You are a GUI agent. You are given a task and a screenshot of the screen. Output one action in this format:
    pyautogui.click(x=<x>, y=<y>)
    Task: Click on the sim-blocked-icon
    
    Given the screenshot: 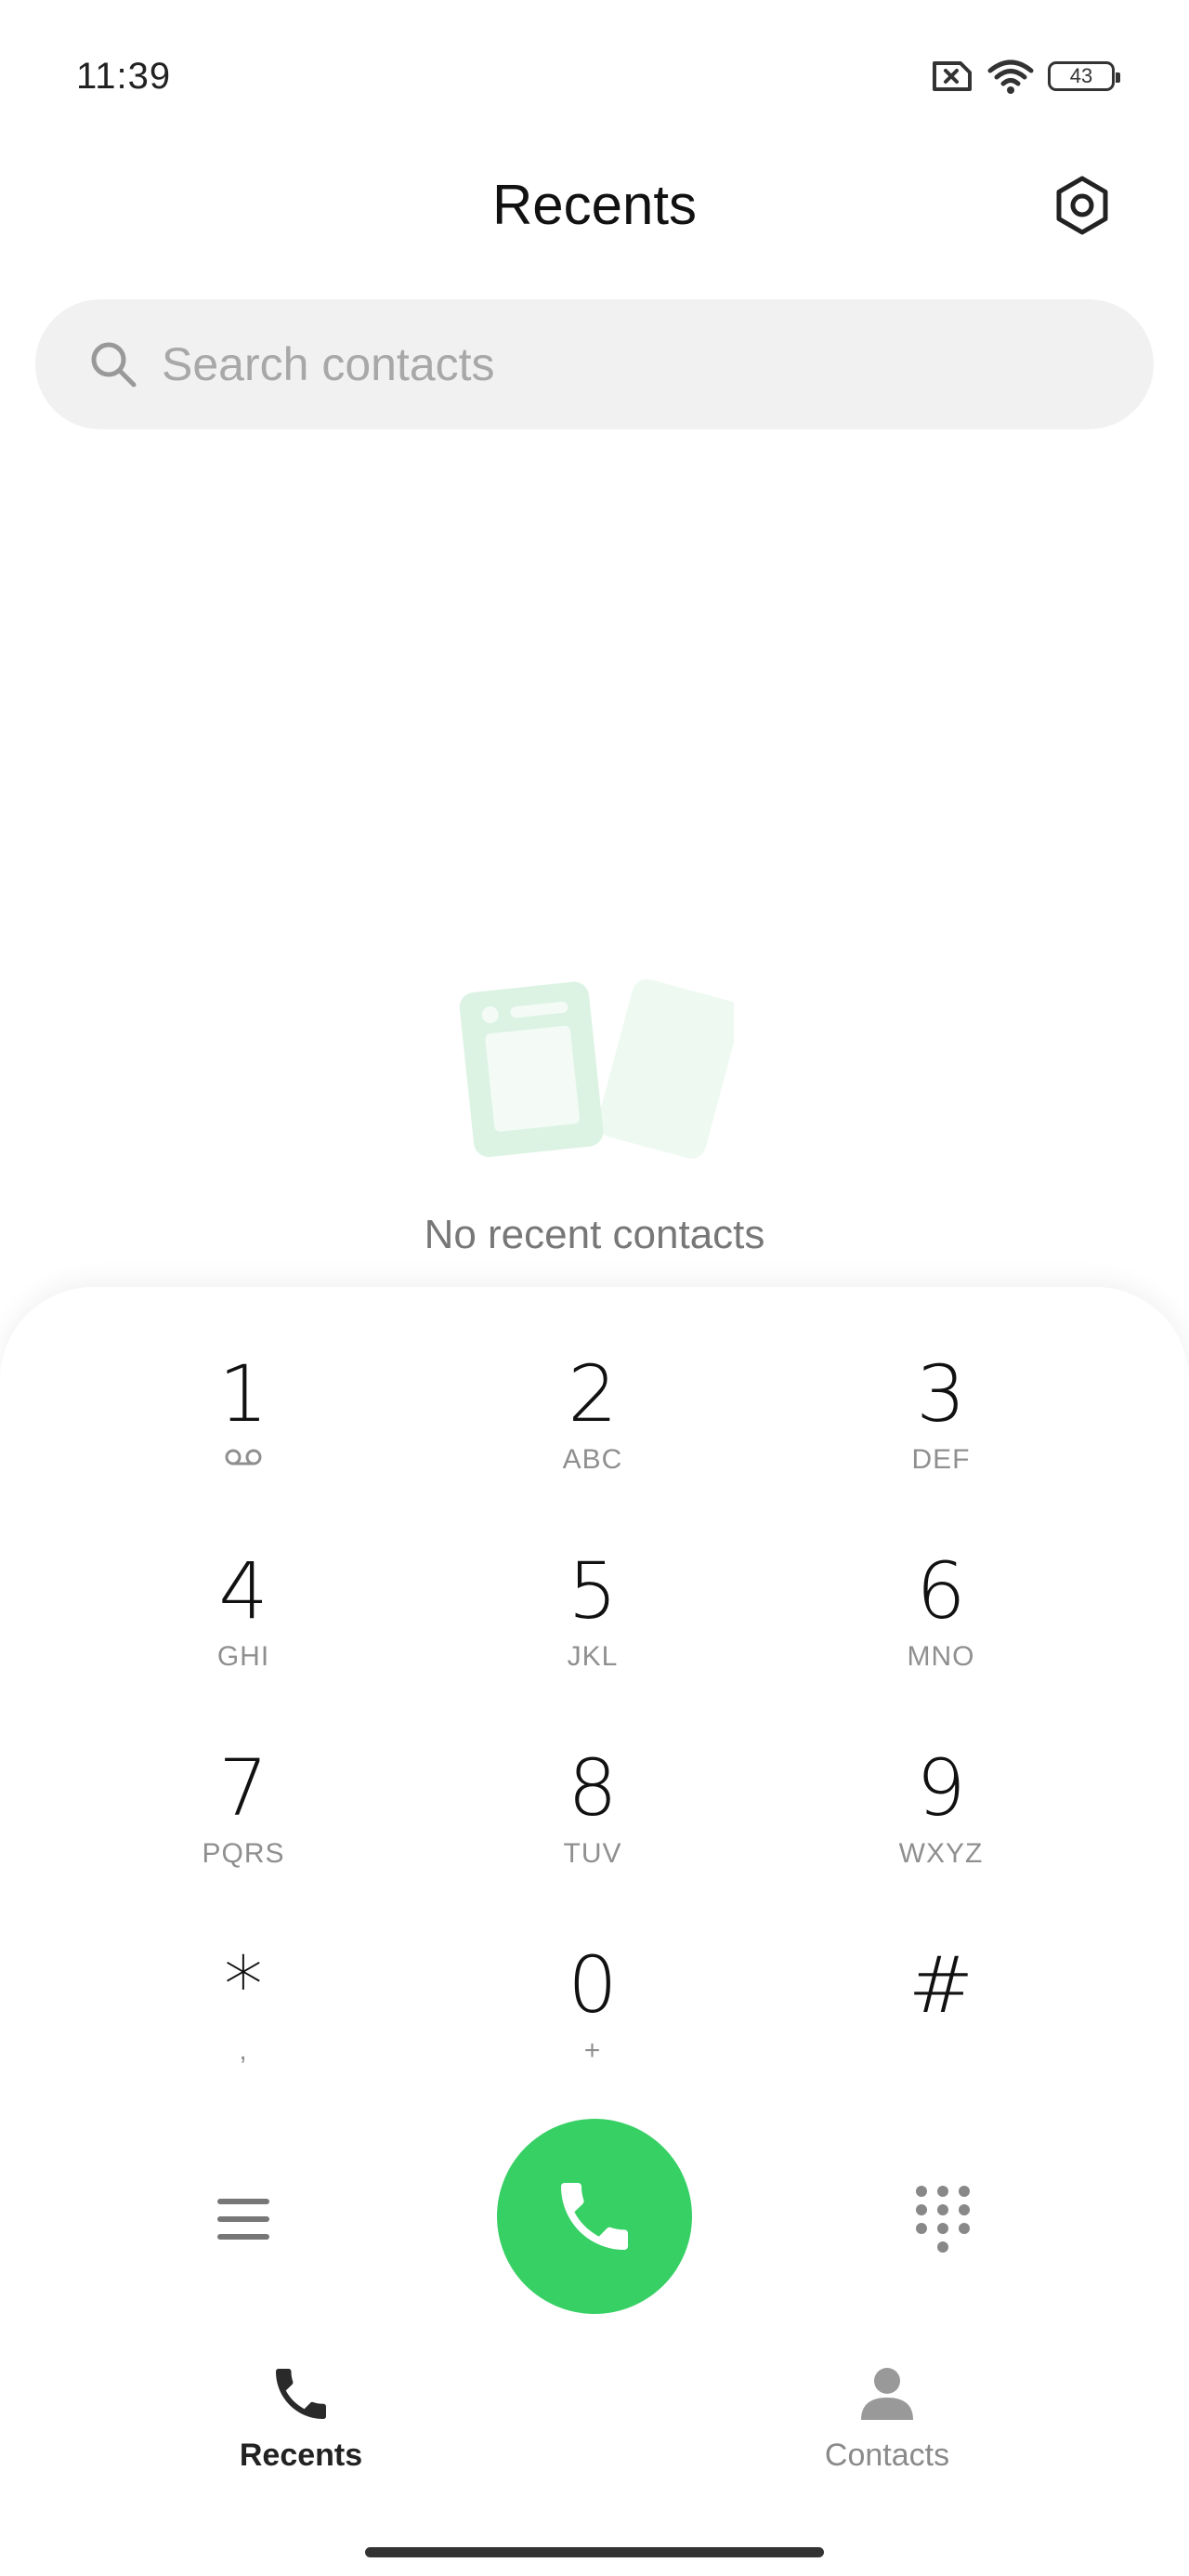 What is the action you would take?
    pyautogui.click(x=952, y=76)
    